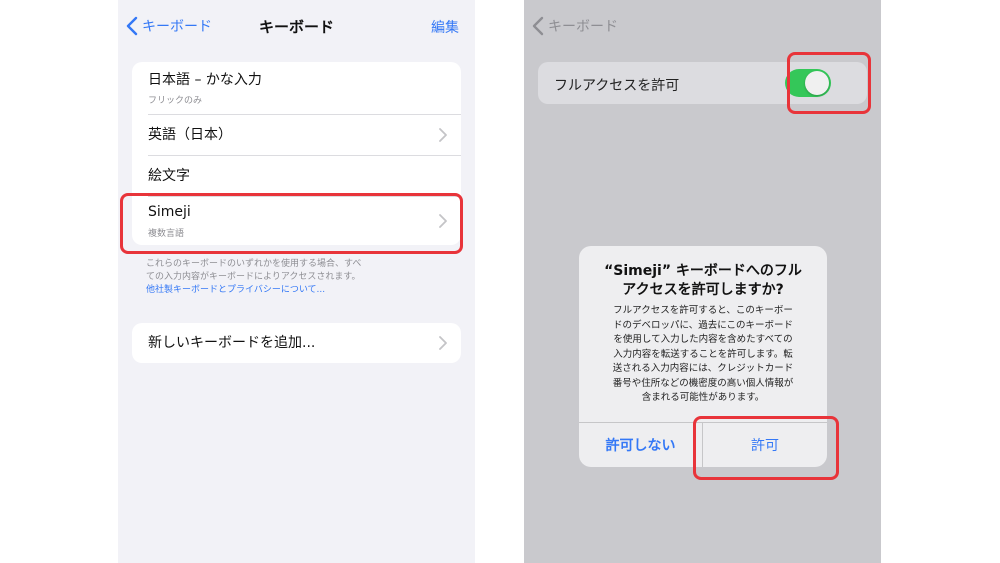  What do you see at coordinates (829, 83) in the screenshot?
I see `toggle-highlight-box` at bounding box center [829, 83].